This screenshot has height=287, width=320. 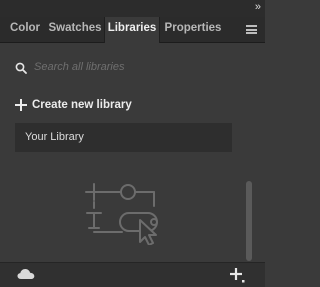 I want to click on tab-libraries: Libraries, so click(x=132, y=30).